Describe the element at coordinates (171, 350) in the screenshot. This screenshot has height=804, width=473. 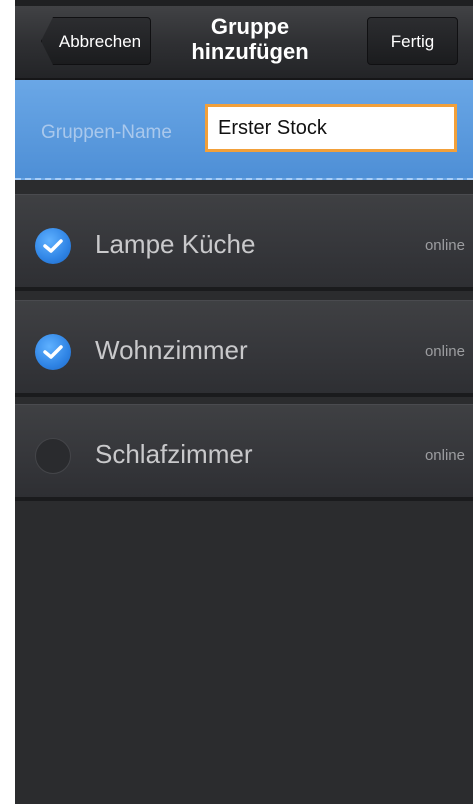
I see `device-name: Wohnzimmer` at that location.